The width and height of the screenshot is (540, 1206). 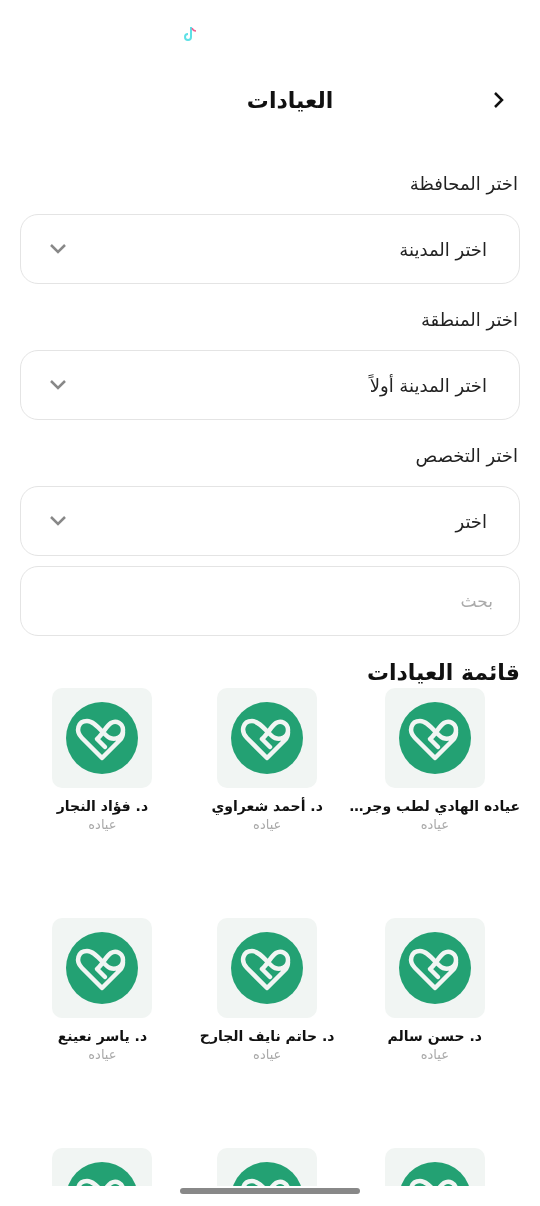 I want to click on search-field: بحث, so click(x=270, y=601).